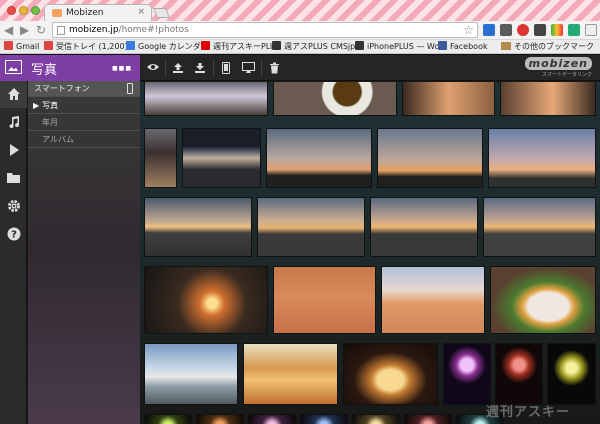  Describe the element at coordinates (161, 13) in the screenshot. I see `new-tab-button` at that location.